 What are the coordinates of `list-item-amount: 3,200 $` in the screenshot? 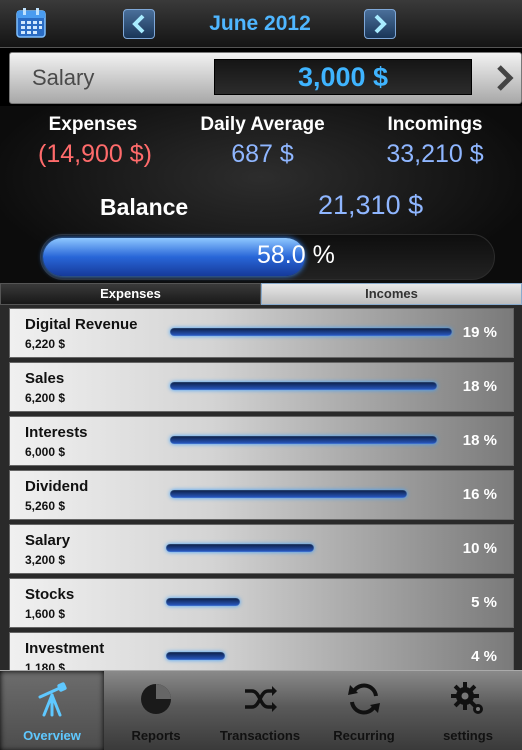 It's located at (45, 560).